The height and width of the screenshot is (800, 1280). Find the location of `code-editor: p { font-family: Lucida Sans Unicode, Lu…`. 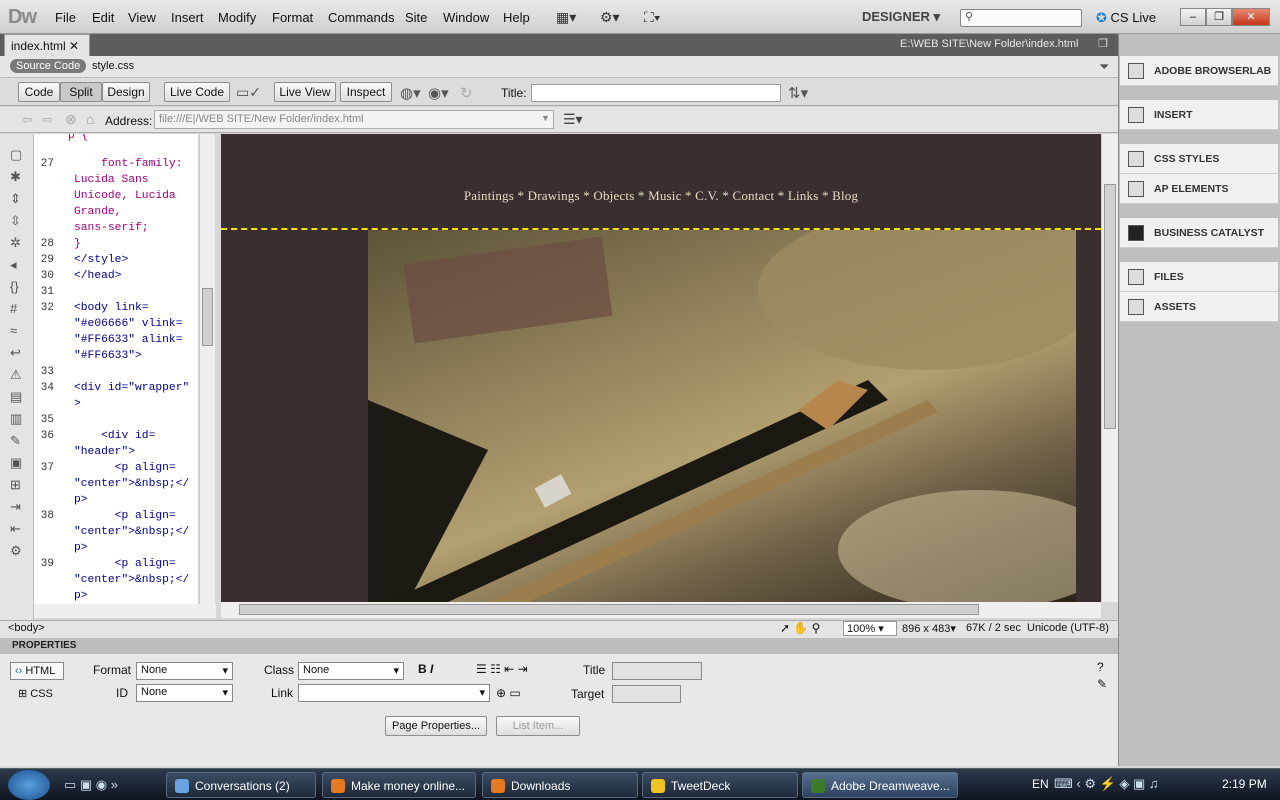

code-editor: p { font-family: Lucida Sans Unicode, Lu… is located at coordinates (133, 369).